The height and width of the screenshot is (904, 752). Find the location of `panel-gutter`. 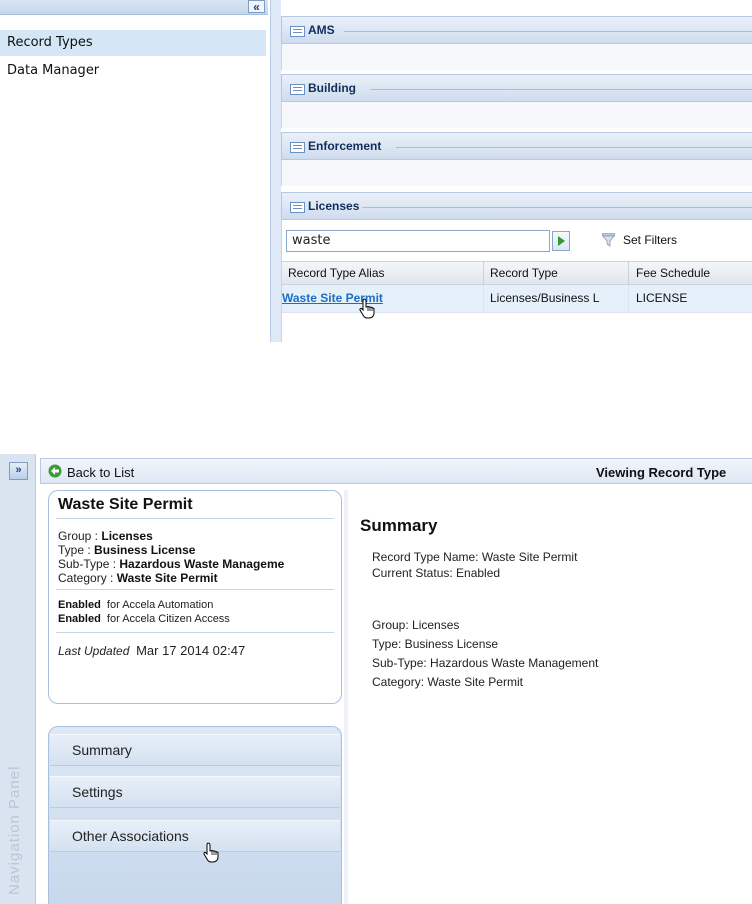

panel-gutter is located at coordinates (276, 171).